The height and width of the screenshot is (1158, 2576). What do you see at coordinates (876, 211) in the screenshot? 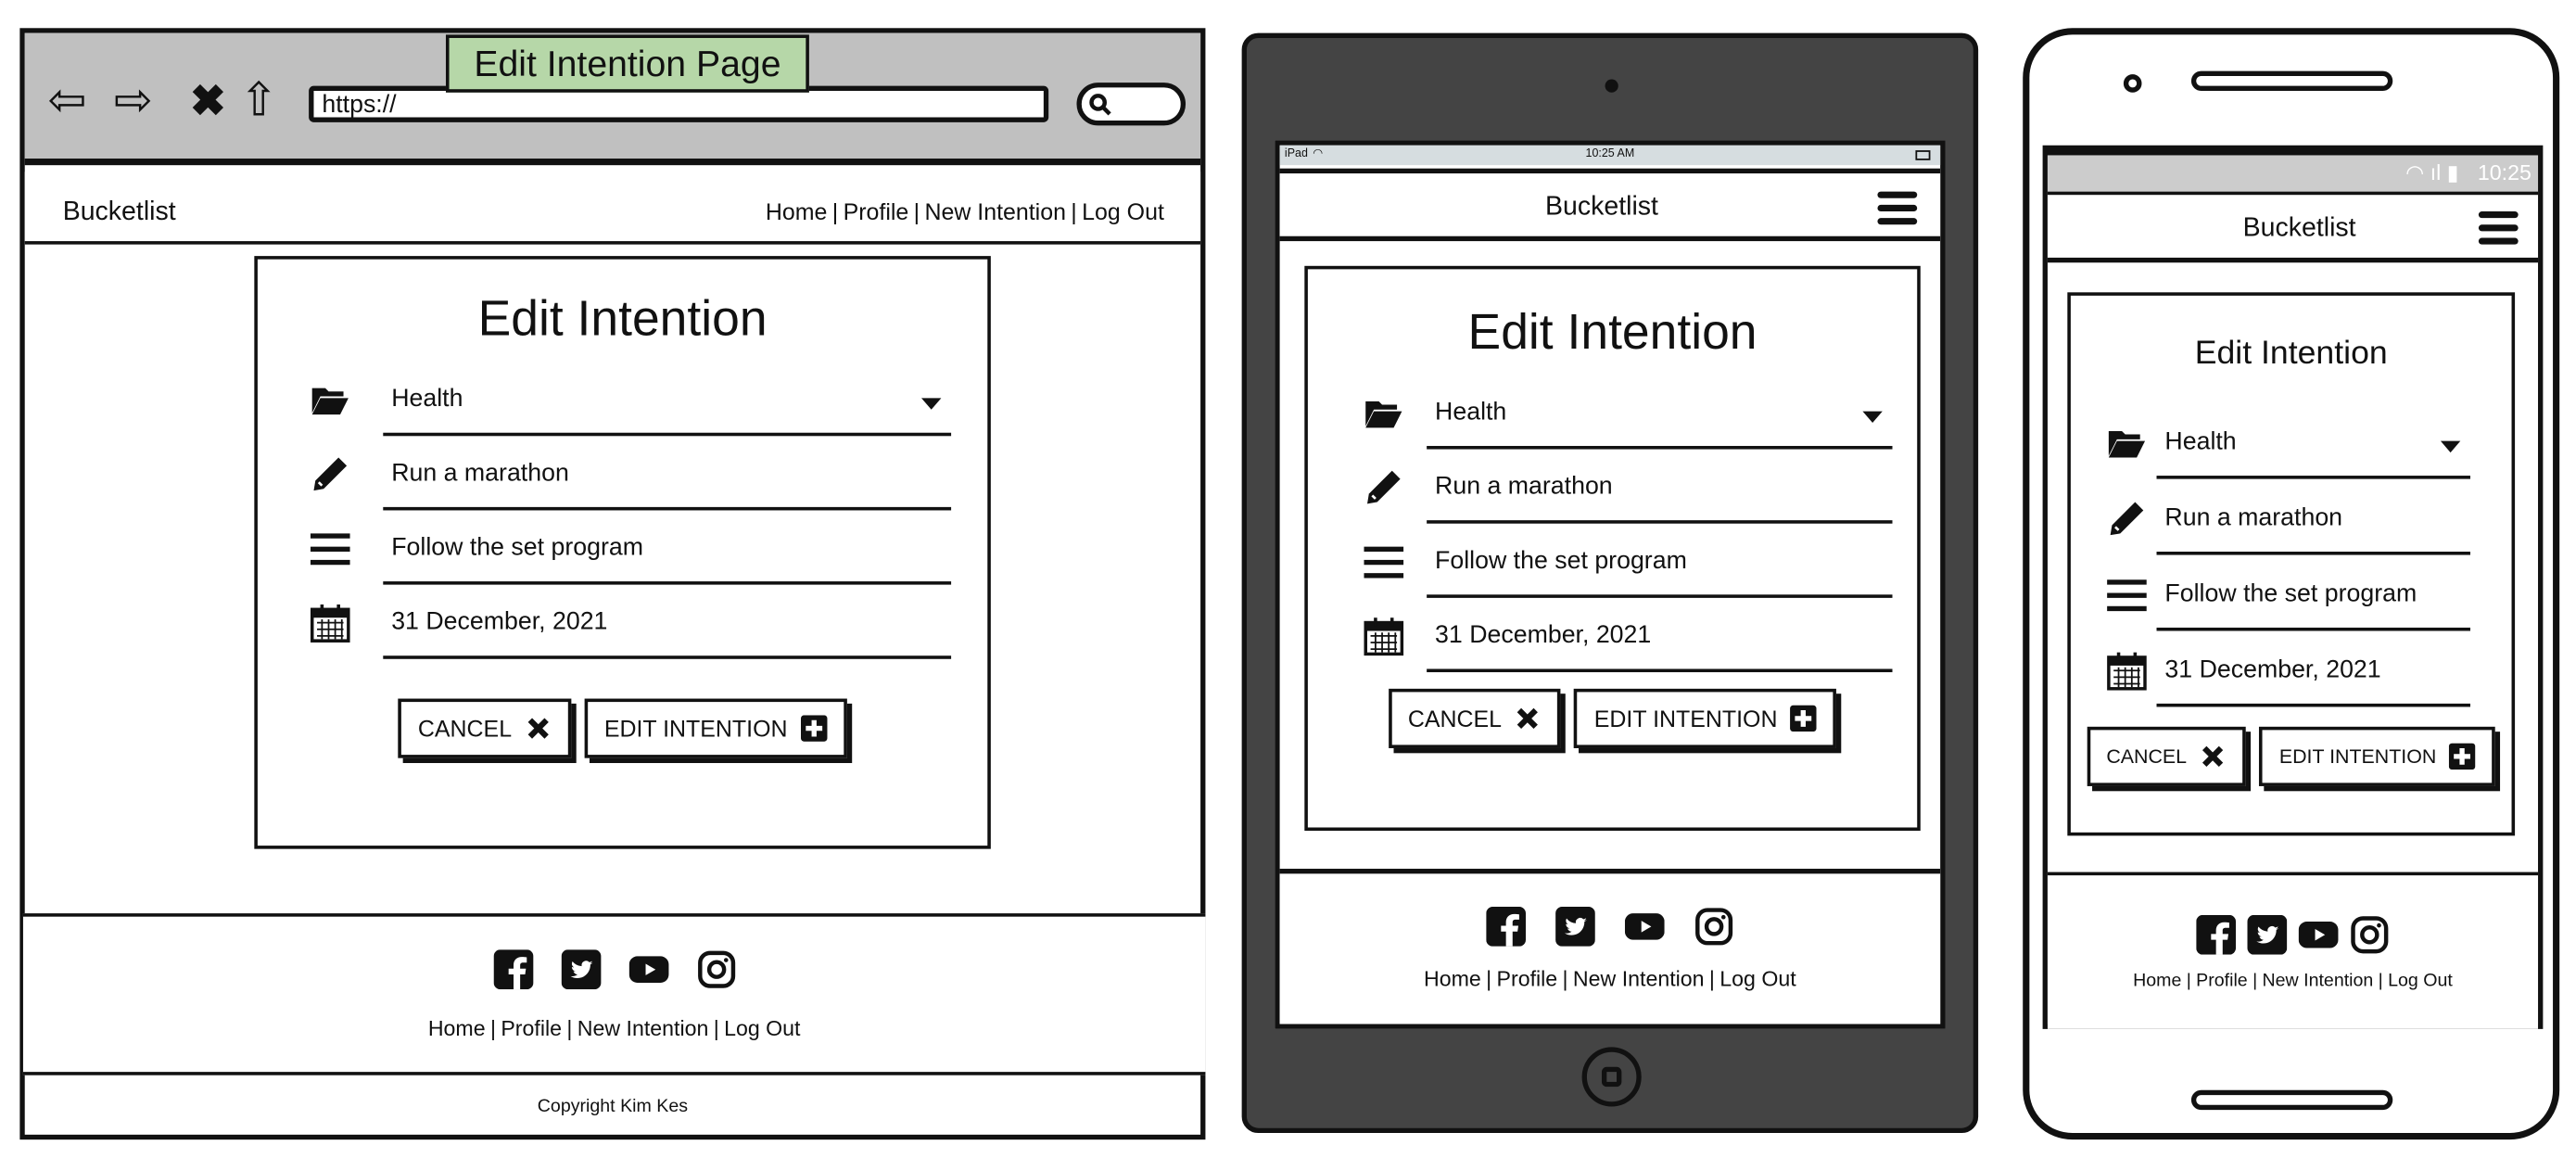
I see `nav-link-profile: Profile` at bounding box center [876, 211].